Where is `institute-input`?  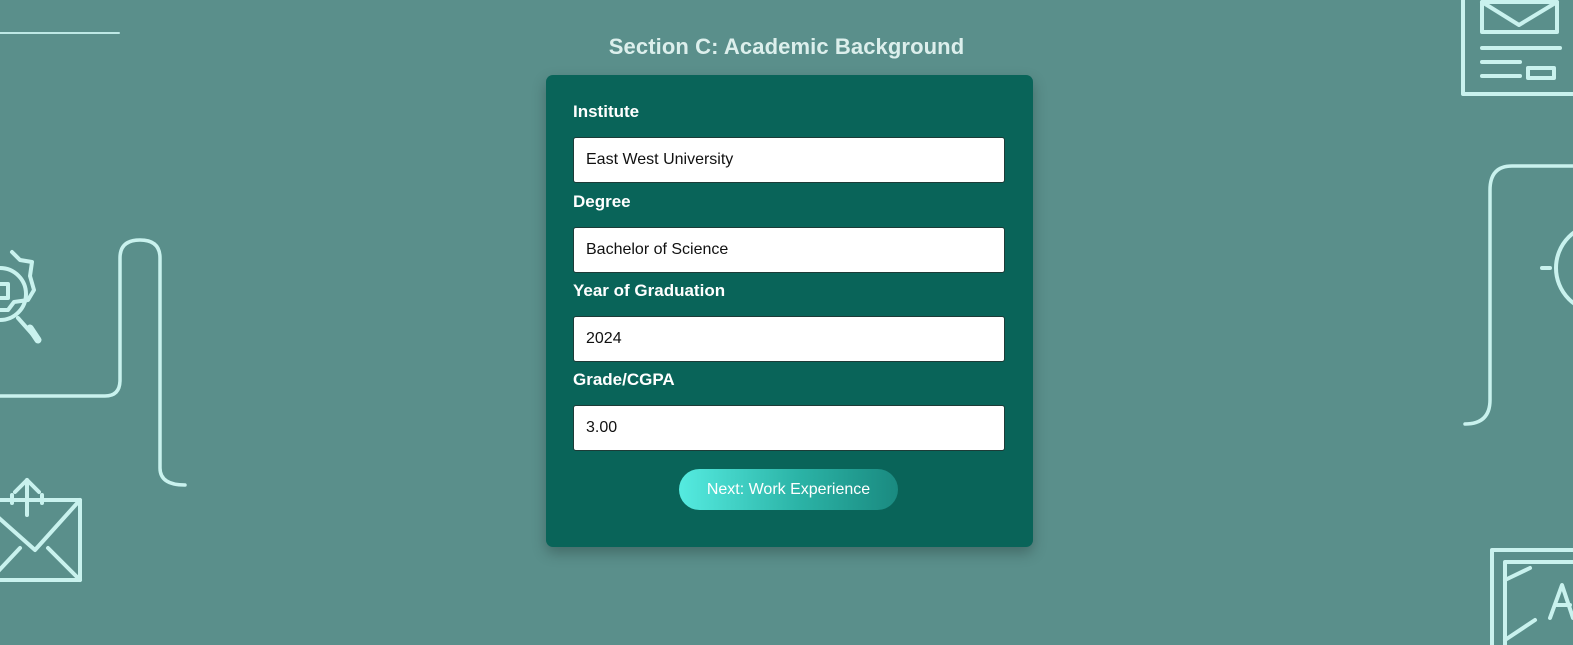
institute-input is located at coordinates (789, 160).